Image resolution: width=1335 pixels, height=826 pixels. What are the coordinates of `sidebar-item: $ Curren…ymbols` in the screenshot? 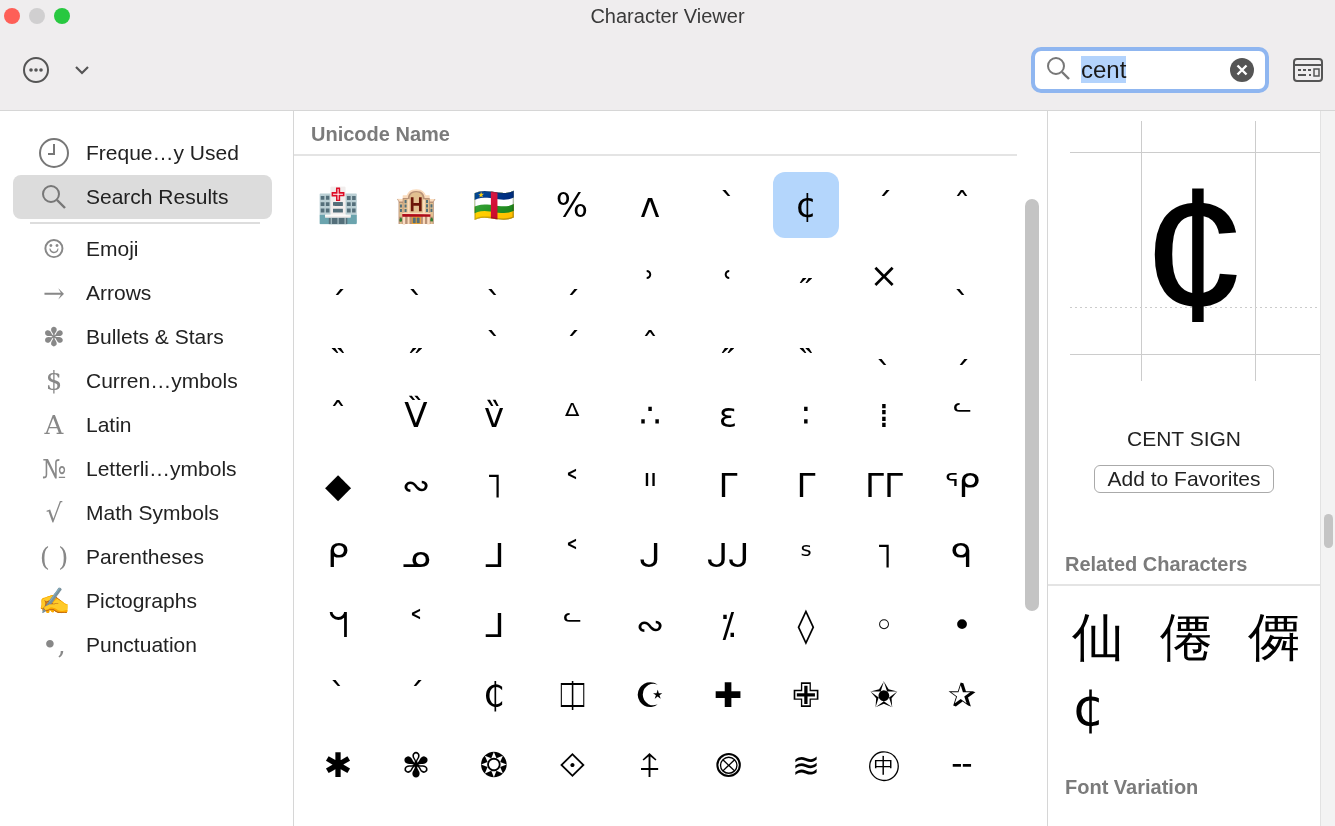 It's located at (142, 381).